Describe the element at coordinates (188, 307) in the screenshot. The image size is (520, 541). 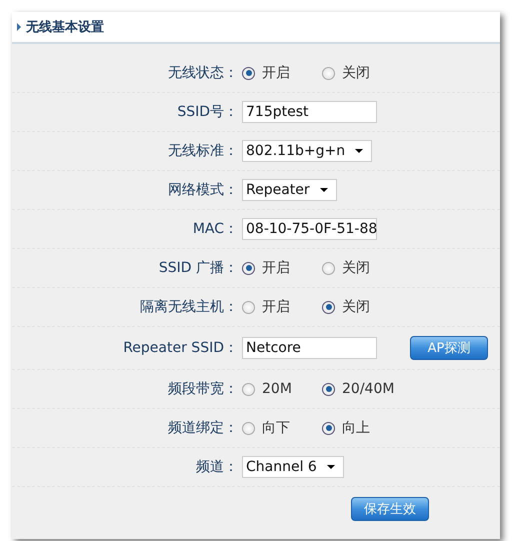
I see `field-label: 隔离无线主机：` at that location.